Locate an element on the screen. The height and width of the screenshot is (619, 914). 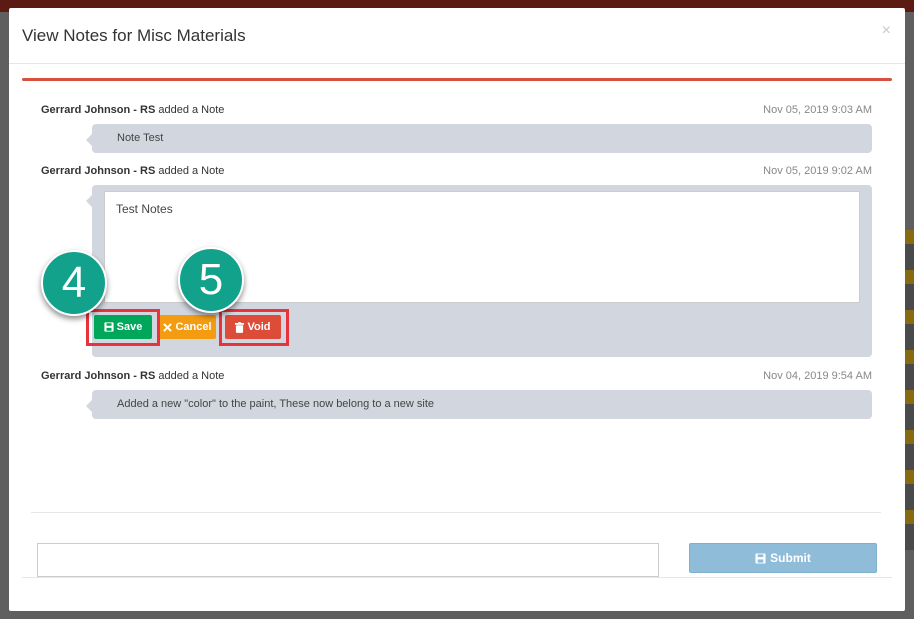
cancel-label: Cancel is located at coordinates (193, 327).